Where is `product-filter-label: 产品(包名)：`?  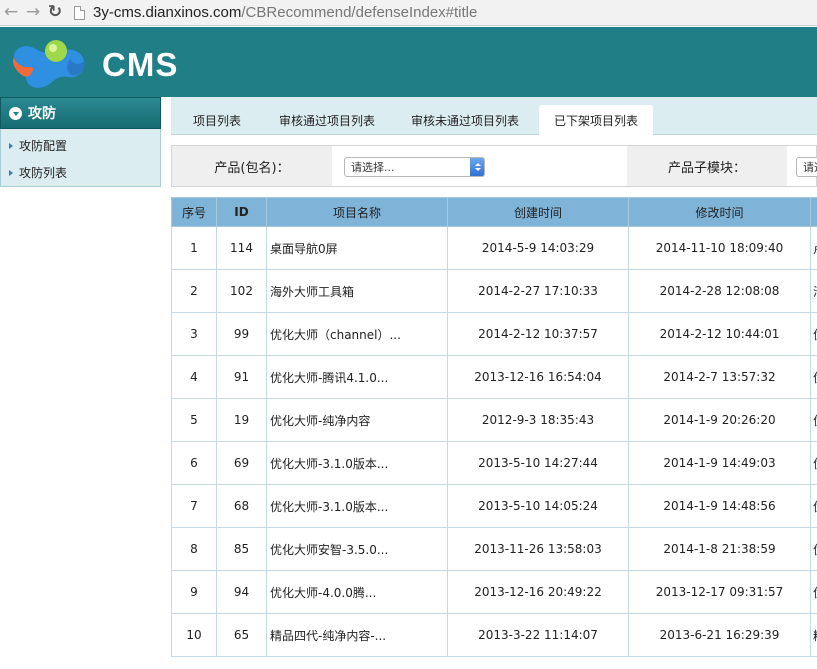 product-filter-label: 产品(包名)： is located at coordinates (252, 166).